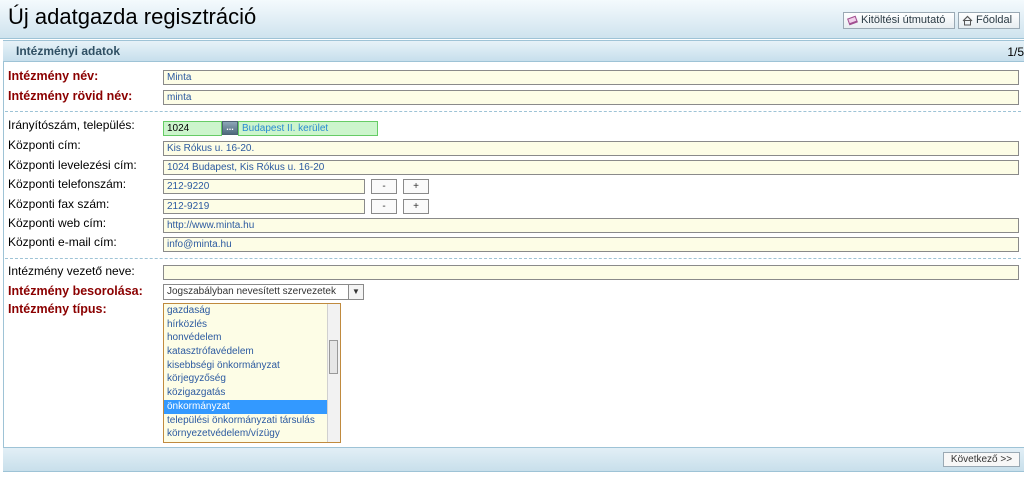  Describe the element at coordinates (132, 16) in the screenshot. I see `page-title: Új adatgazda regisztráció` at that location.